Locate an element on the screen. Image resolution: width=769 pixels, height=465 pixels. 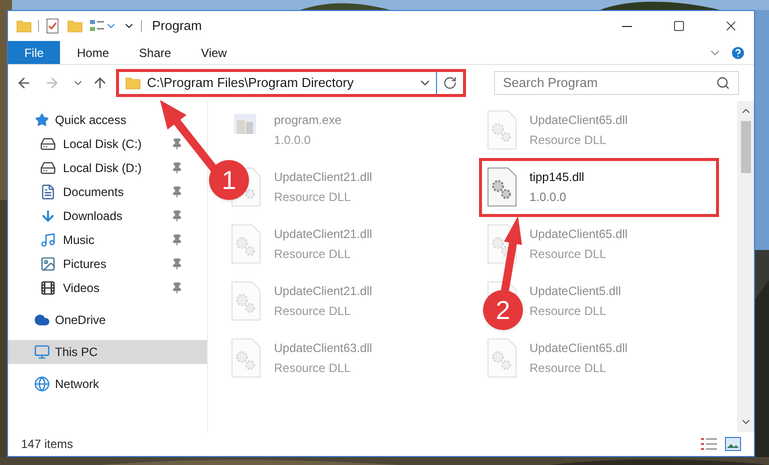
help-icon is located at coordinates (738, 52).